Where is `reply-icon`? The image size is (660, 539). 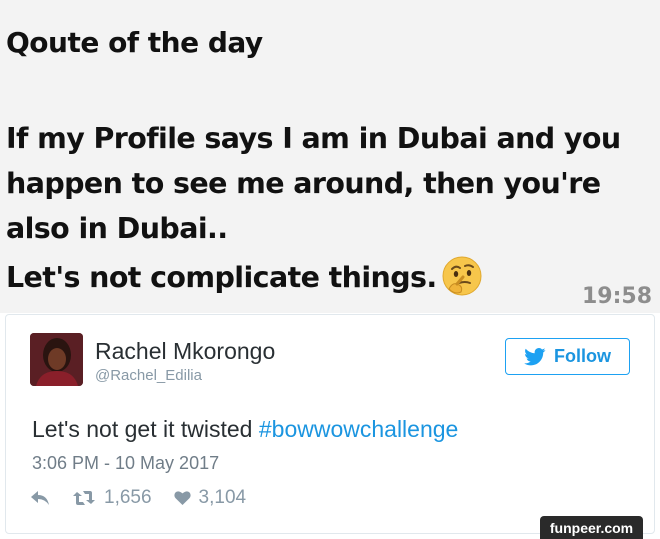
reply-icon is located at coordinates (40, 498).